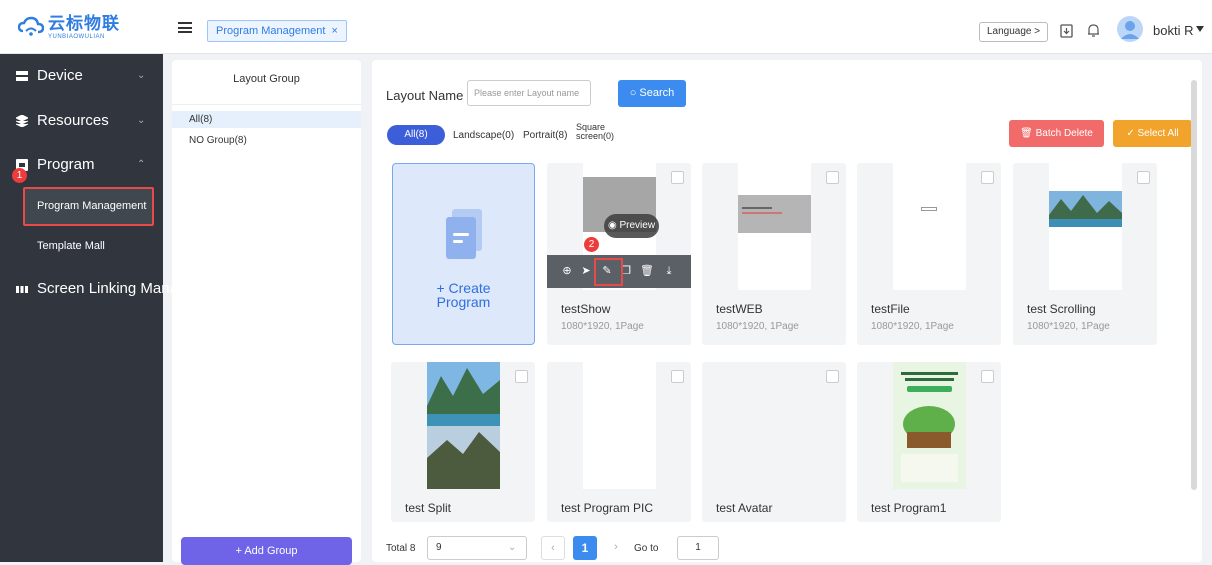 The width and height of the screenshot is (1212, 565). I want to click on program-name: test Avatar, so click(744, 508).